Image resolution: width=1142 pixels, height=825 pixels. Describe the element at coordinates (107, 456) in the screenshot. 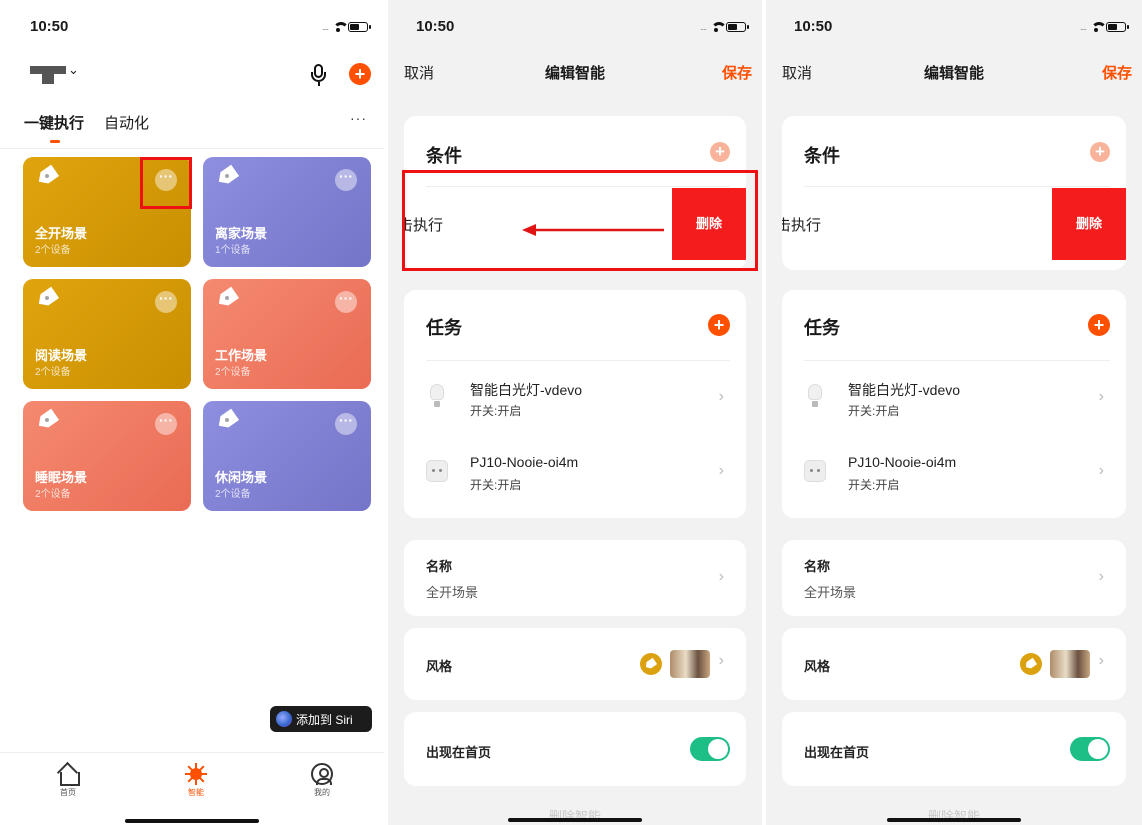

I see `scene-card: ··· 睡眠场景 2个设备` at that location.